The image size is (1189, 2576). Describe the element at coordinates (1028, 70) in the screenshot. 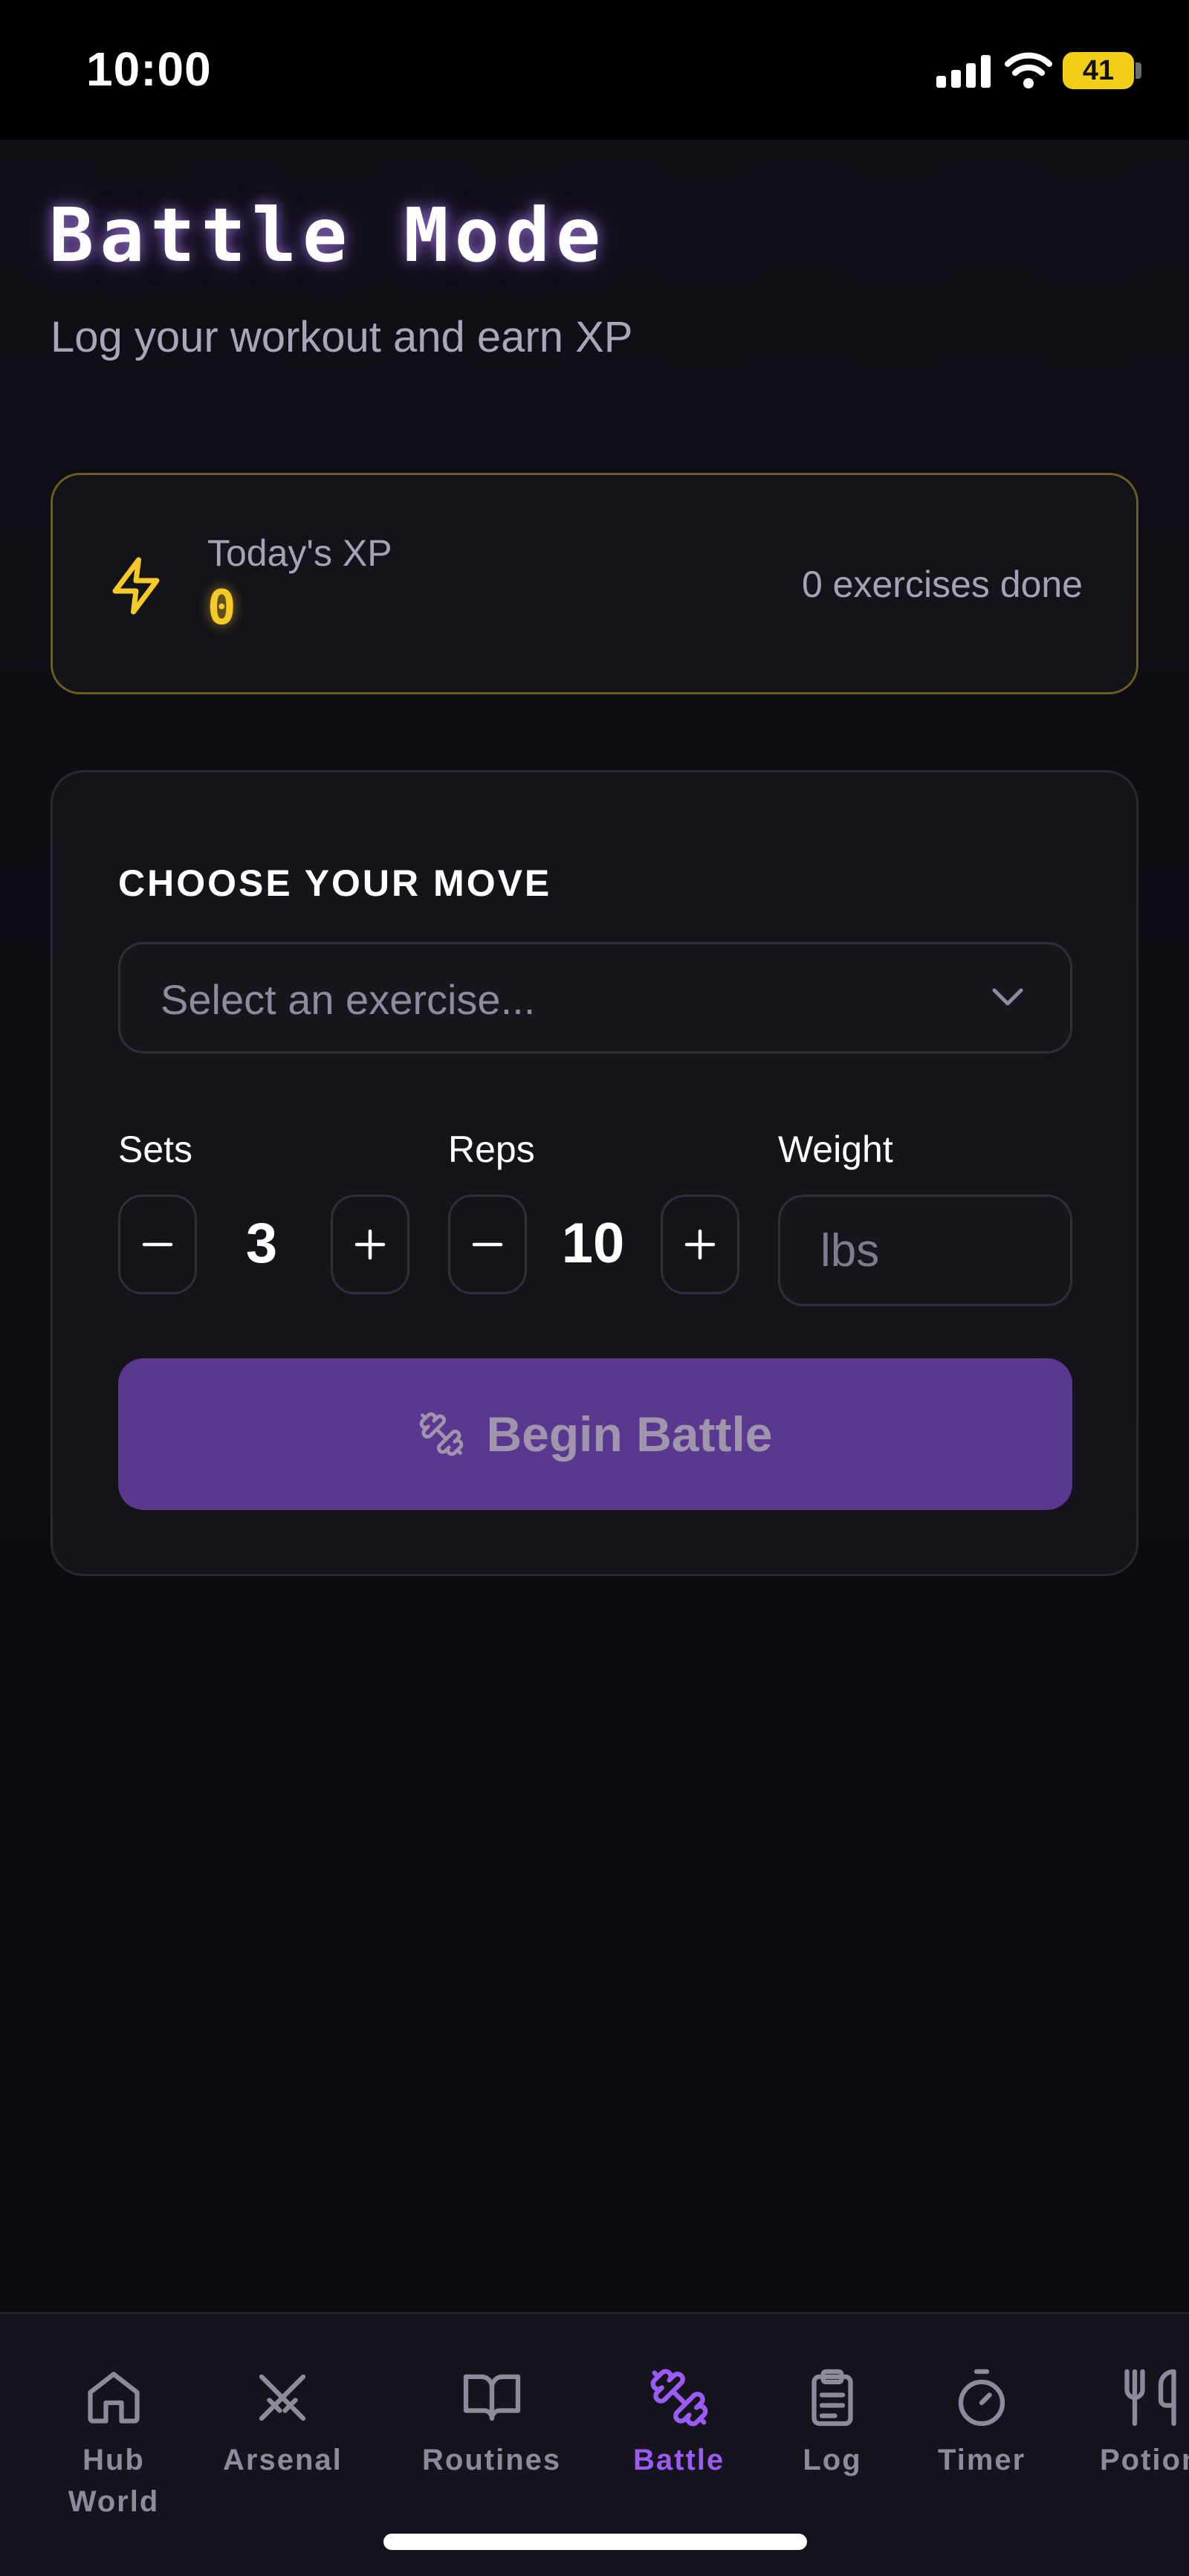

I see `wifi-icon` at that location.